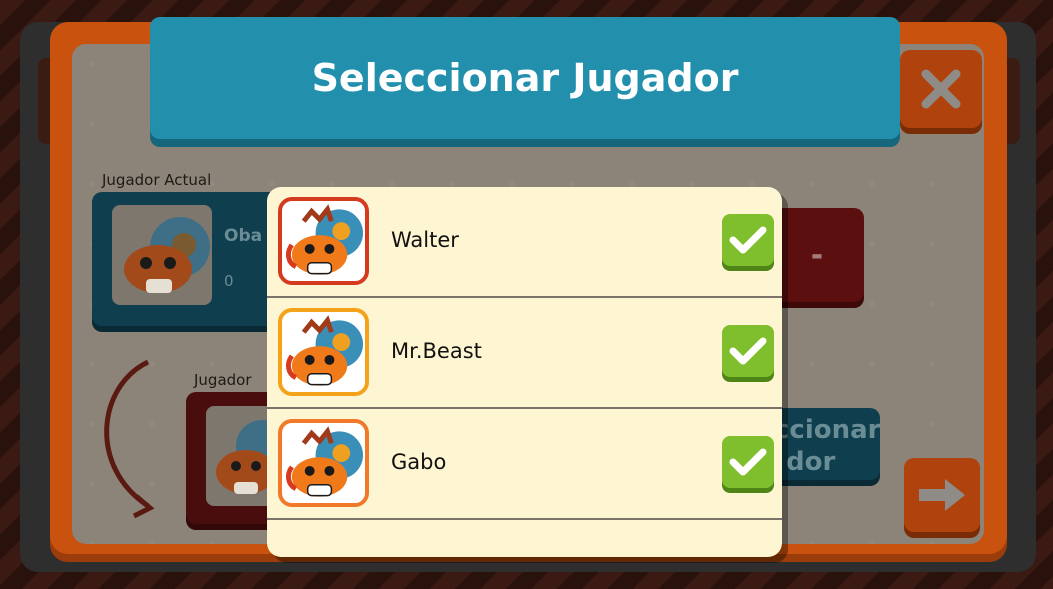 This screenshot has width=1053, height=589. I want to click on current-player-name: Oba, so click(243, 236).